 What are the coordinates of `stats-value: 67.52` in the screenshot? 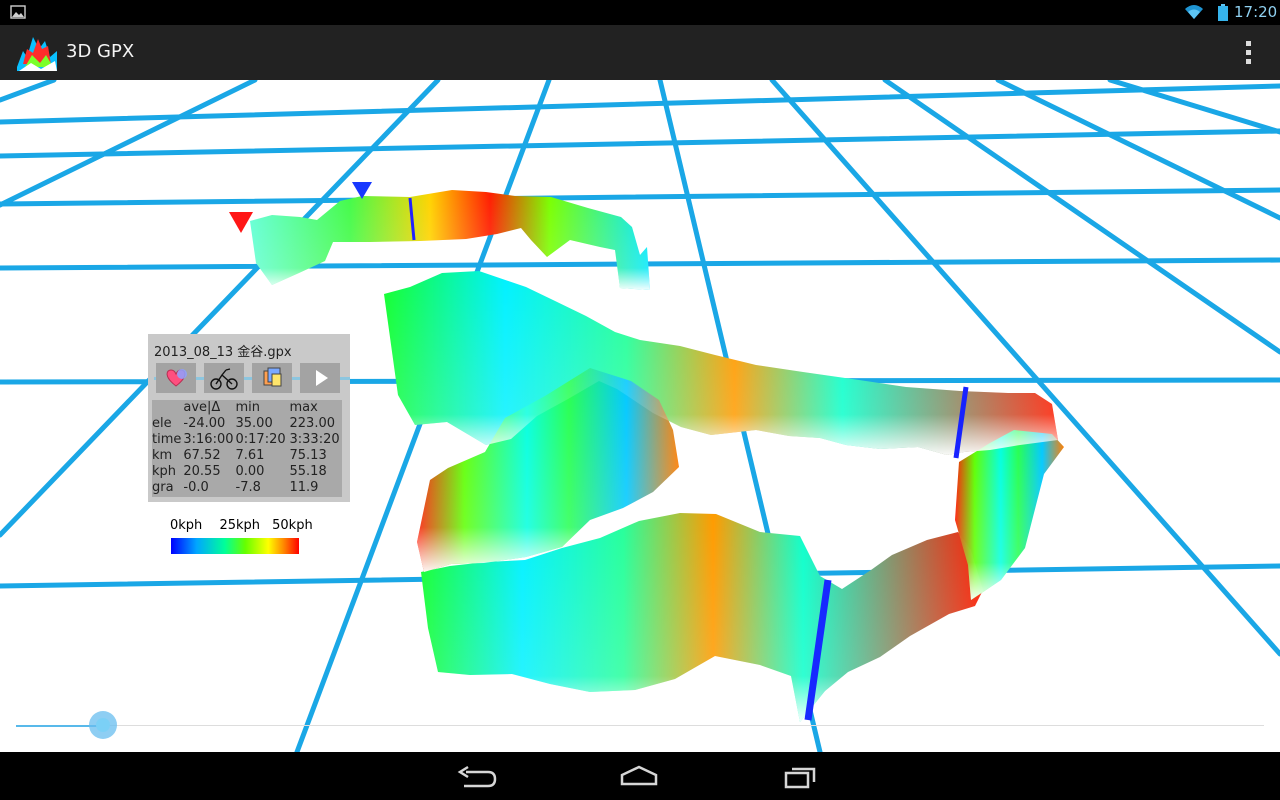 It's located at (202, 455).